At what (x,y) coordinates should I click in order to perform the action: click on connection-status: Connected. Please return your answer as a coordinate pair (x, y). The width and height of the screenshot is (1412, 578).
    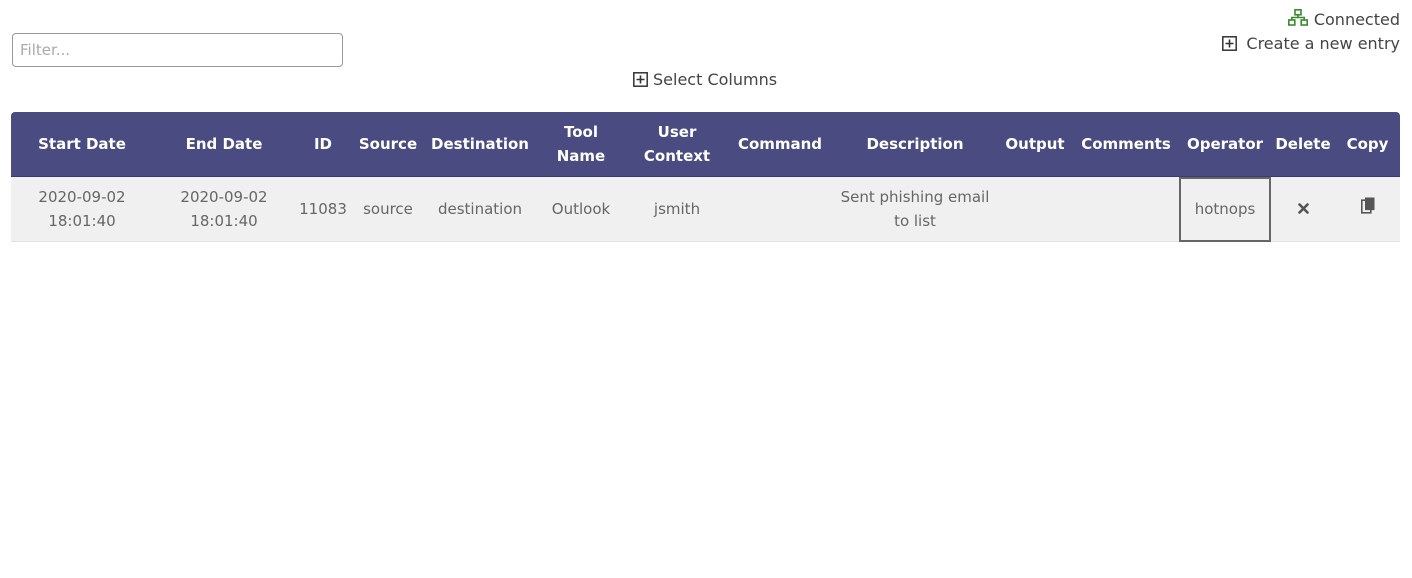
    Looking at the image, I should click on (1343, 19).